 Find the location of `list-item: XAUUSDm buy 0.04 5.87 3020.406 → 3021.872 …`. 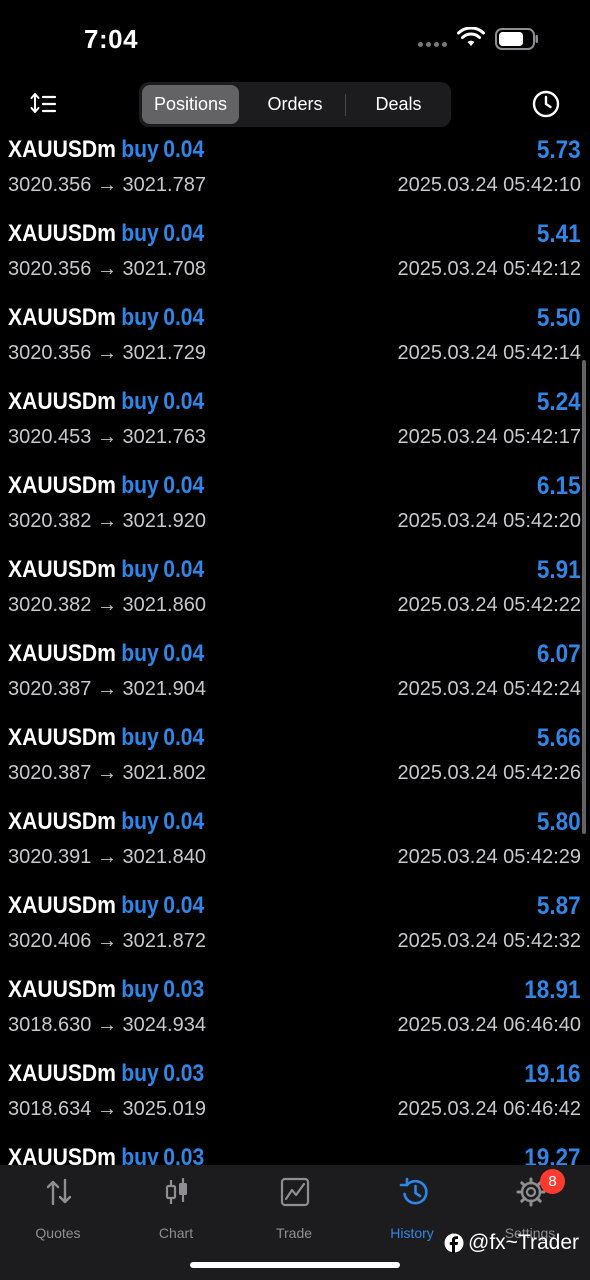

list-item: XAUUSDm buy 0.04 5.87 3020.406 → 3021.872 … is located at coordinates (295, 934).